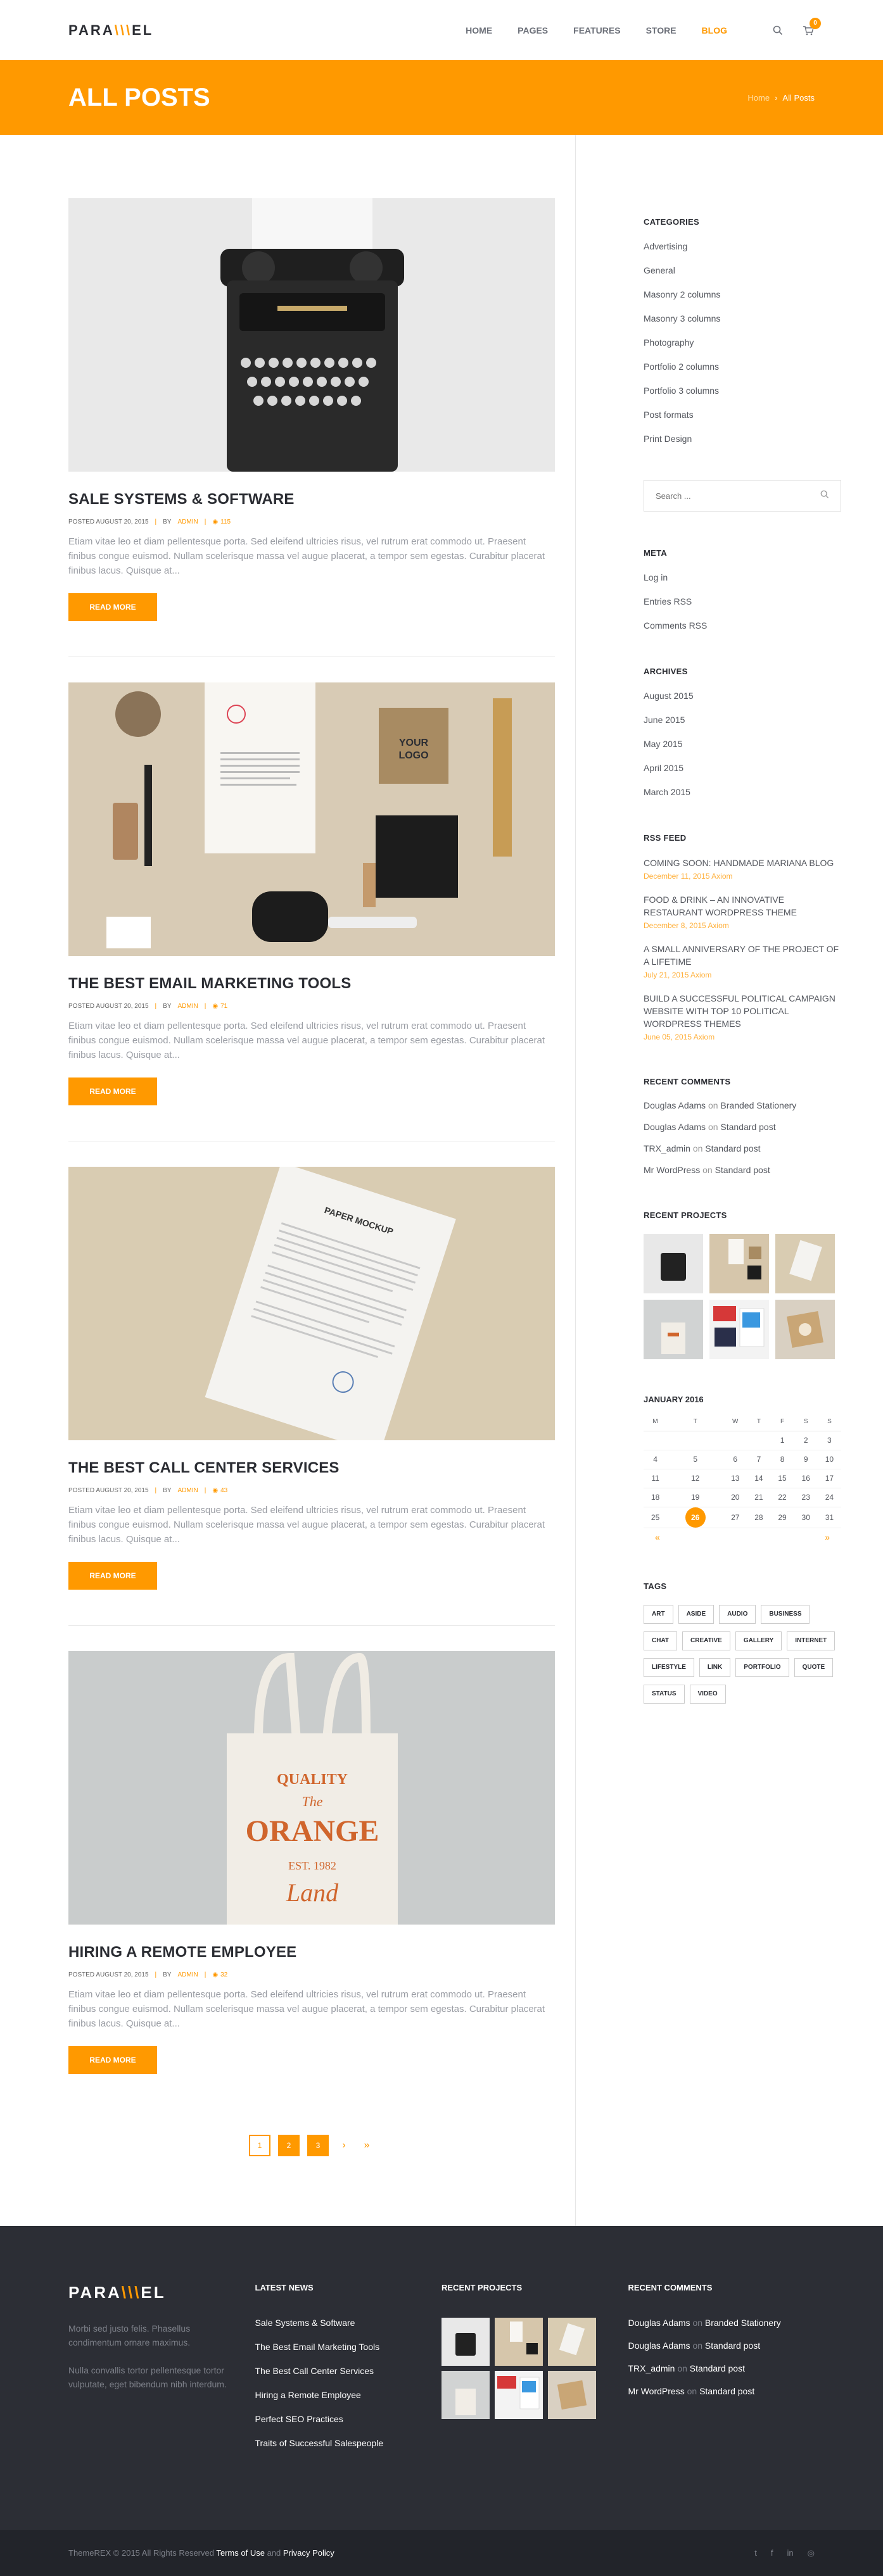 This screenshot has height=2576, width=883. Describe the element at coordinates (782, 1459) in the screenshot. I see `calendar-day: 8` at that location.